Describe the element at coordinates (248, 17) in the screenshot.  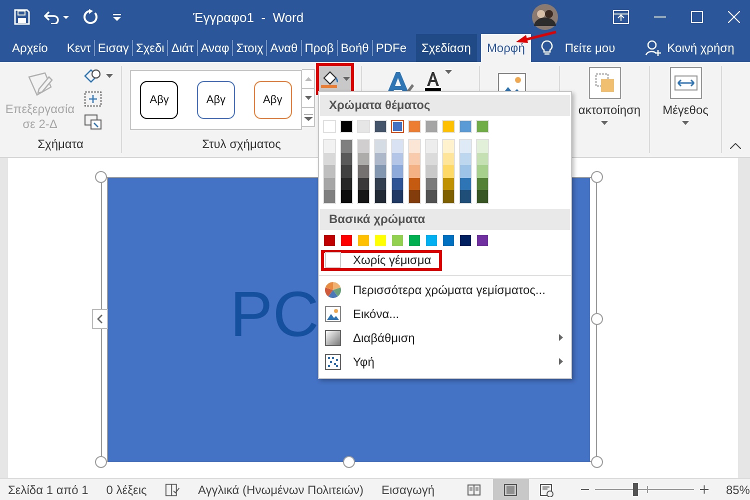
I see `window-title: Έγγραφο1 - Word` at that location.